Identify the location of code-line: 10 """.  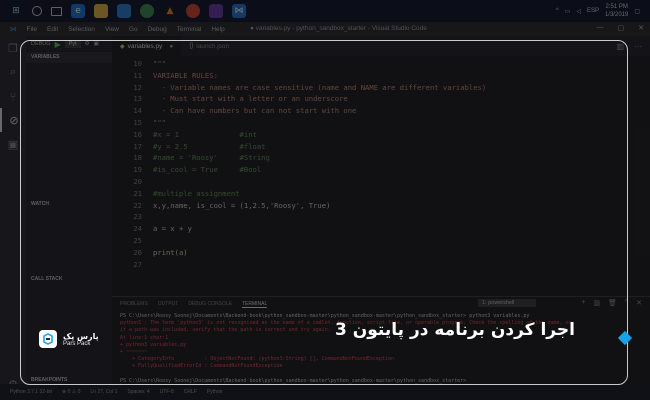
(381, 64).